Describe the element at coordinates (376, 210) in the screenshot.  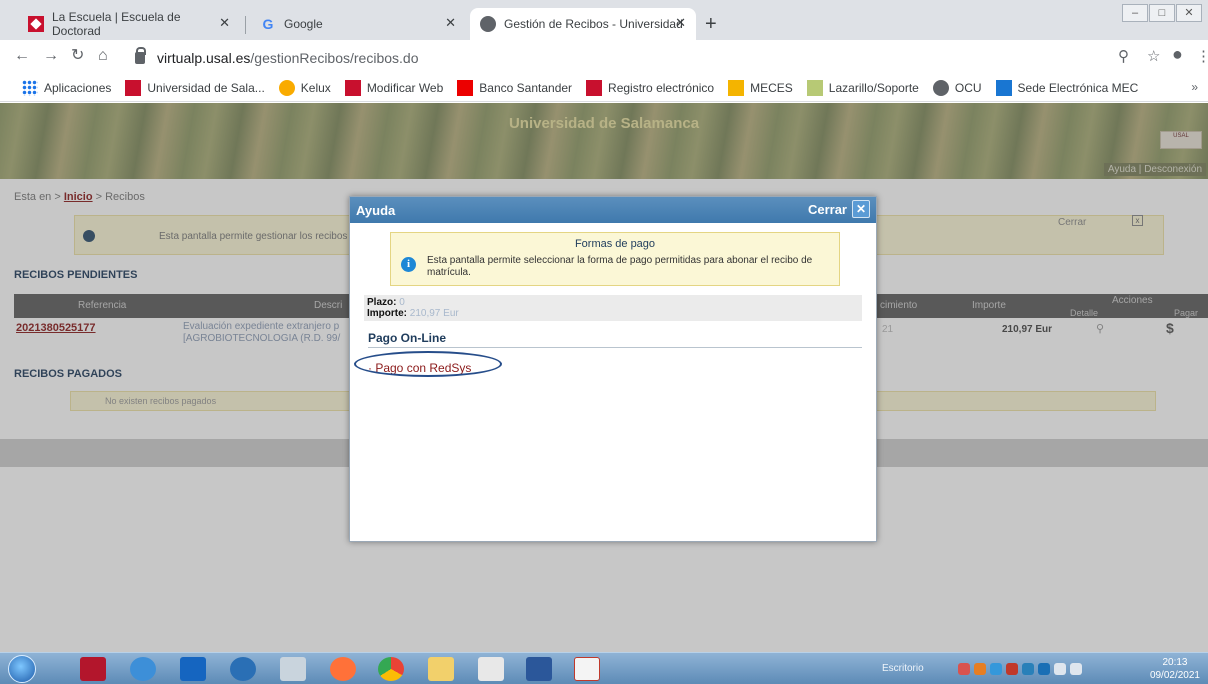
I see `dialog-title: Ayuda` at that location.